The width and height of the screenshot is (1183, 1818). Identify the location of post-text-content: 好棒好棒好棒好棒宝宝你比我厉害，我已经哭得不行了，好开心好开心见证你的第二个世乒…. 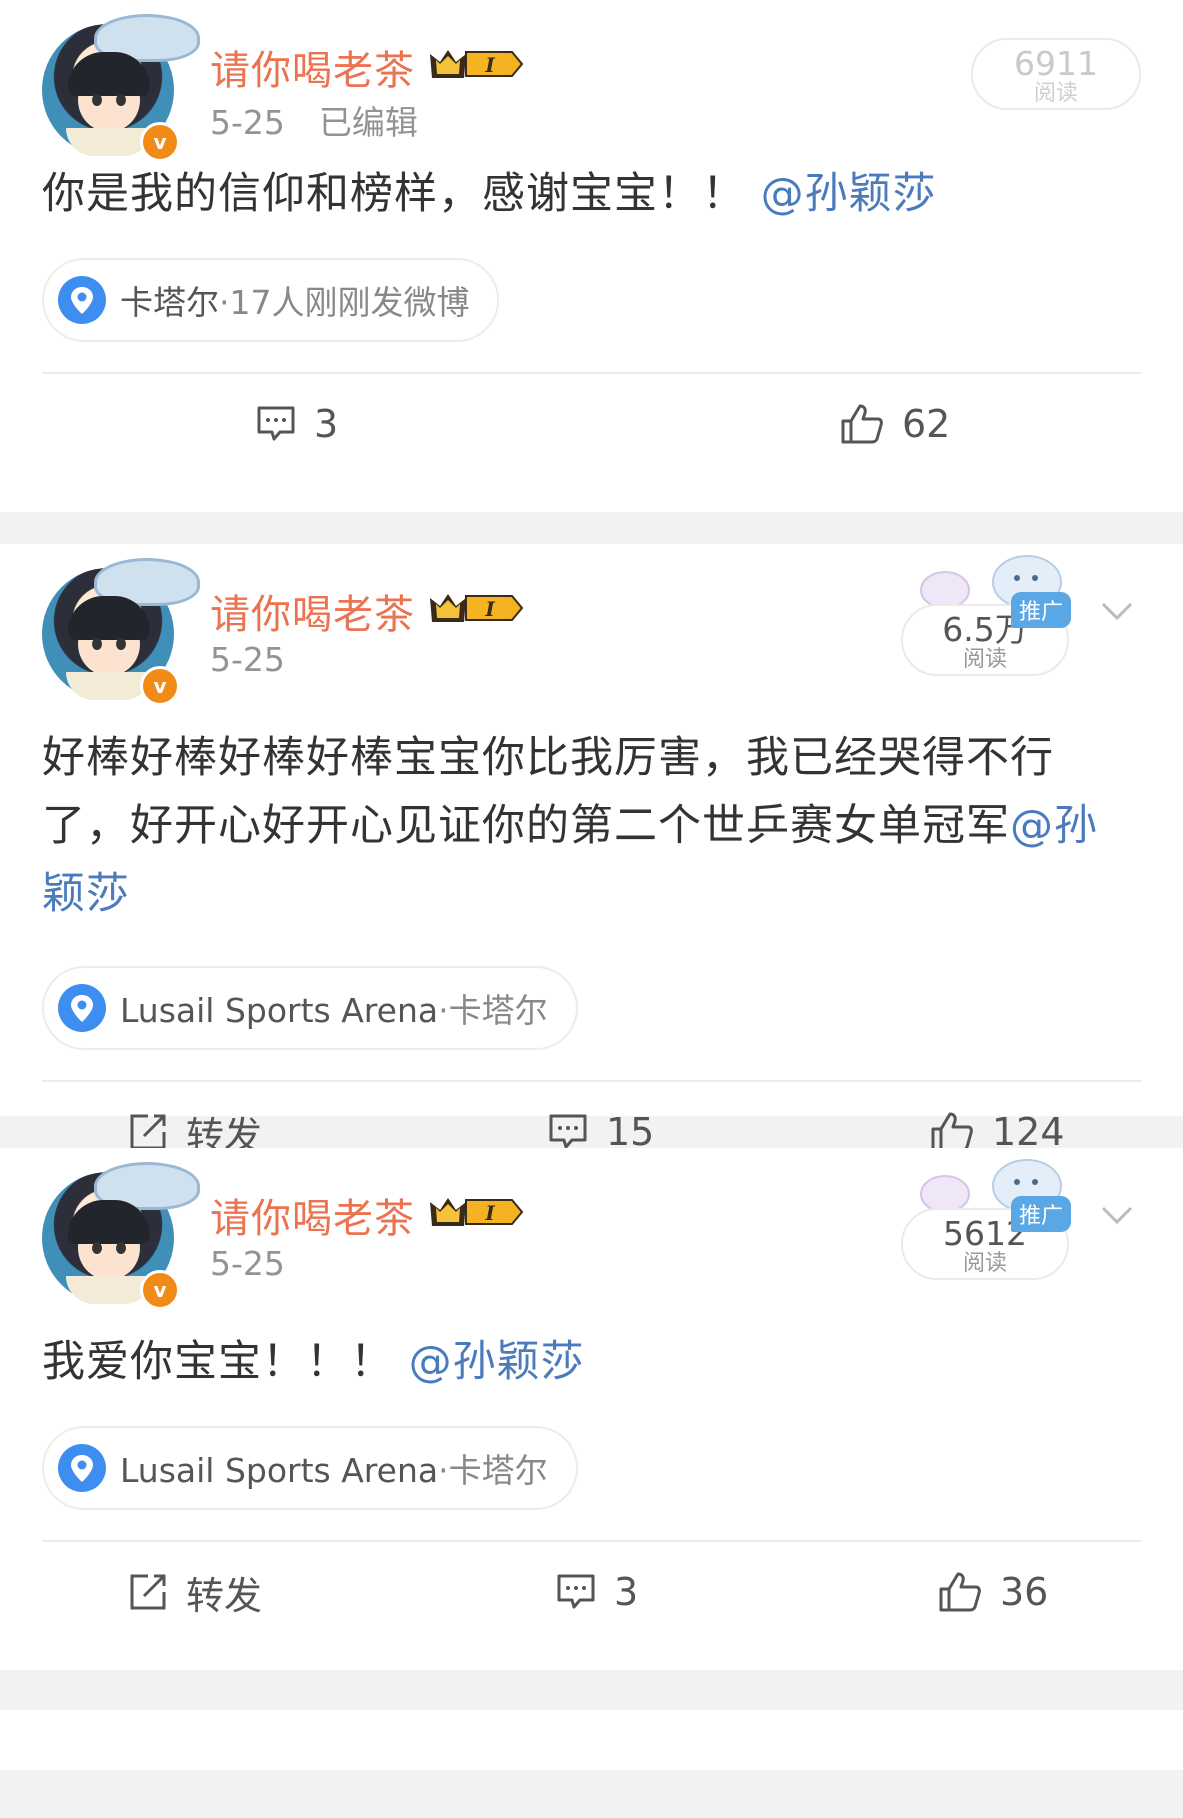
(548, 792).